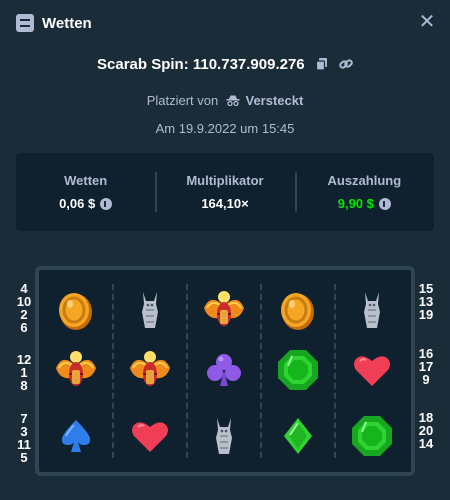  I want to click on payout-label: Auszahlung, so click(364, 180).